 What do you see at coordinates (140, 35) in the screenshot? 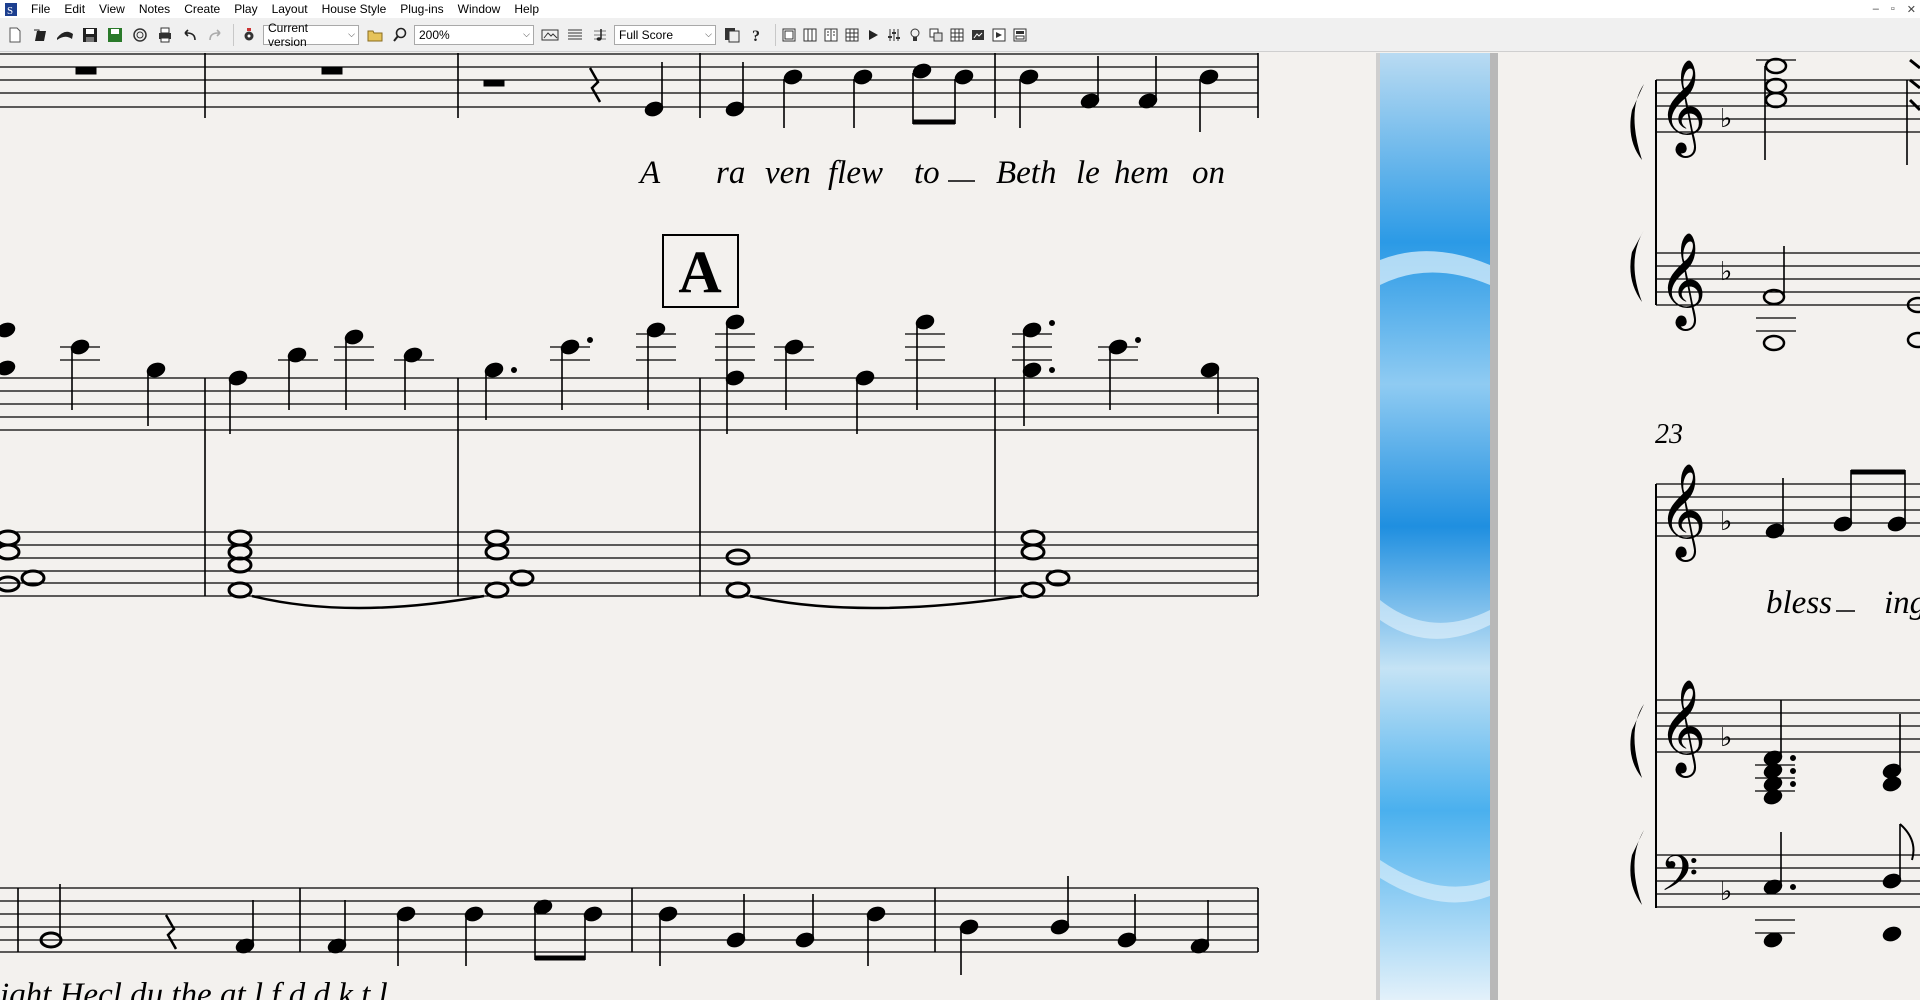
I see `record-icon` at bounding box center [140, 35].